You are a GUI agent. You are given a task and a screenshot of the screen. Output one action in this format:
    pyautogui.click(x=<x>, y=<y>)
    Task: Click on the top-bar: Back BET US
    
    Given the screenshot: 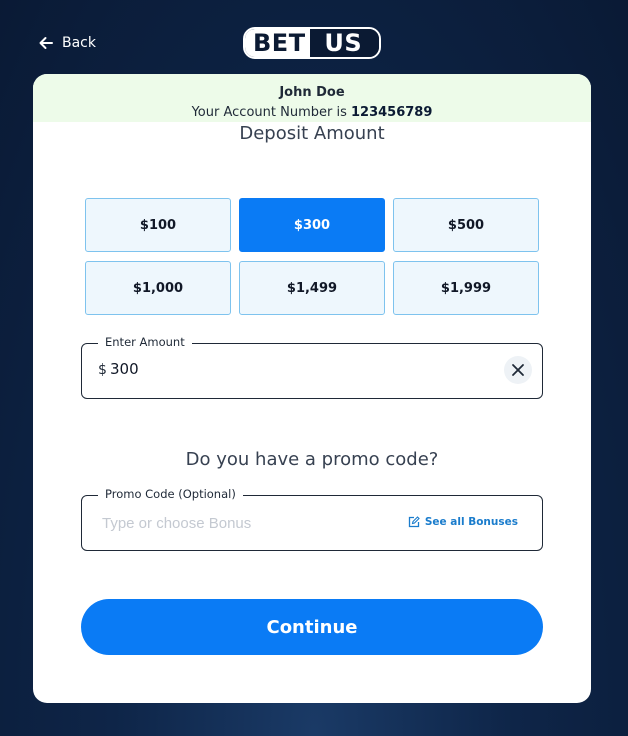 What is the action you would take?
    pyautogui.click(x=314, y=37)
    